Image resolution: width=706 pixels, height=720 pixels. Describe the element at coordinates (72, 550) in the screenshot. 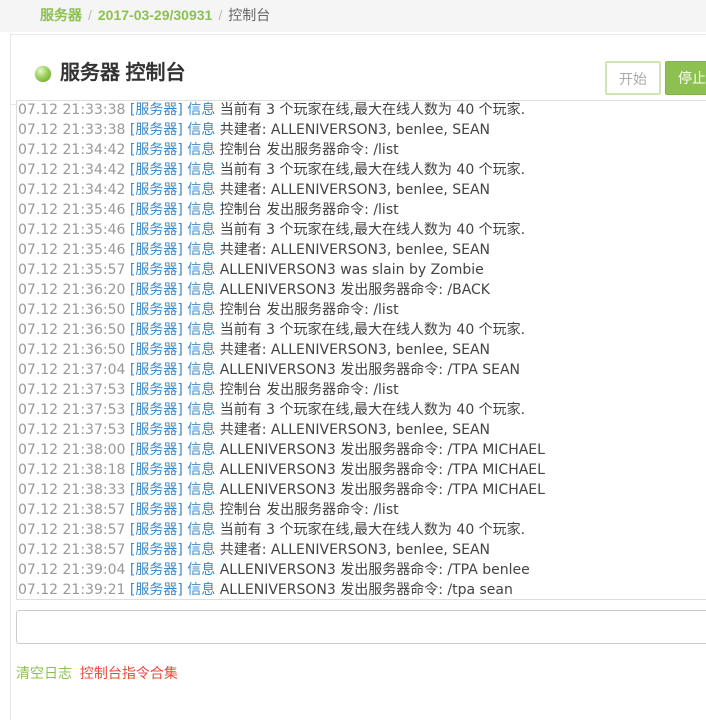

I see `log-timestamp: 07.12 21:38:57` at that location.